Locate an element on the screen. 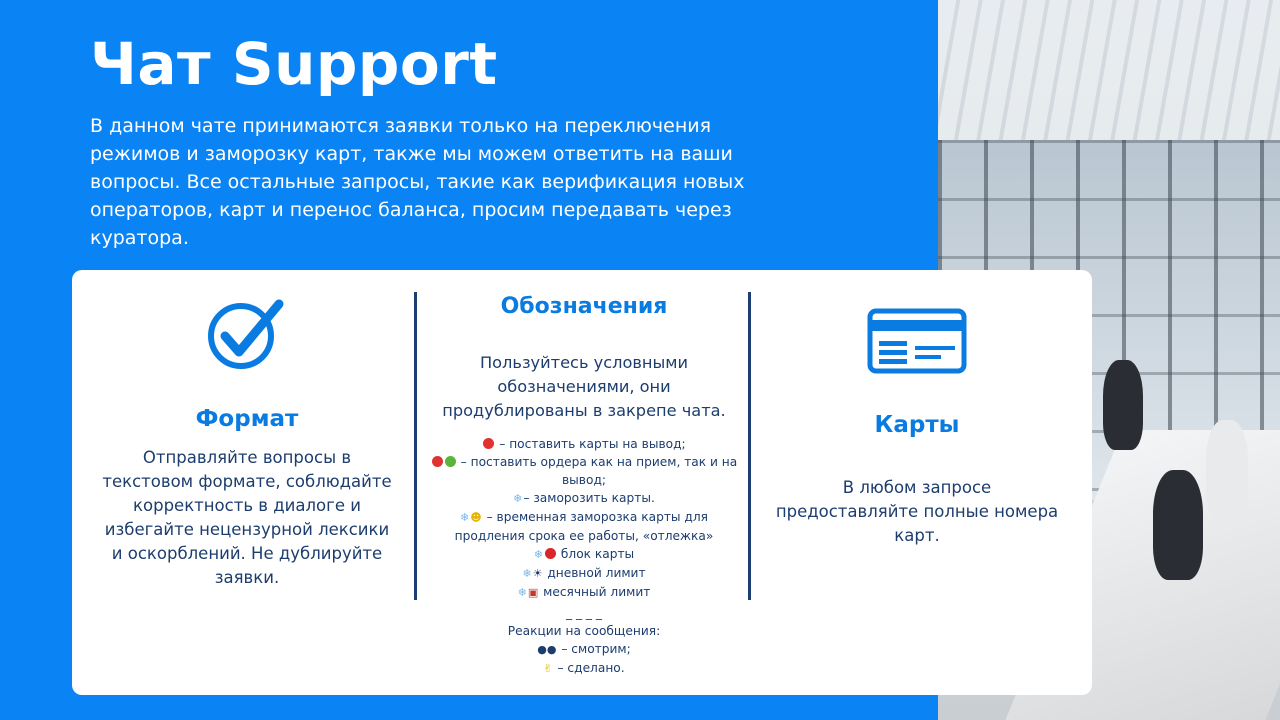  legend-item: ❄ блок карты is located at coordinates (584, 554).